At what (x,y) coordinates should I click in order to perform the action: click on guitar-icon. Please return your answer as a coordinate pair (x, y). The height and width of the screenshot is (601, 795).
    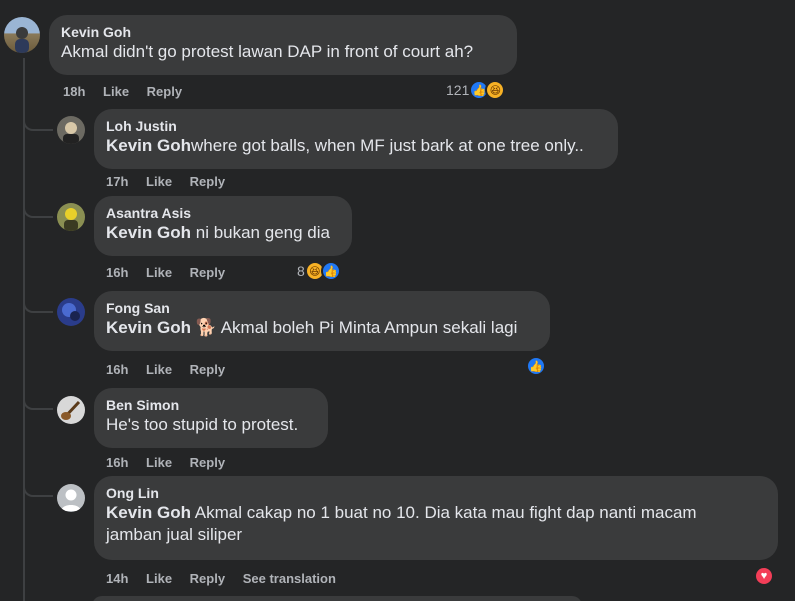
    Looking at the image, I should click on (71, 410).